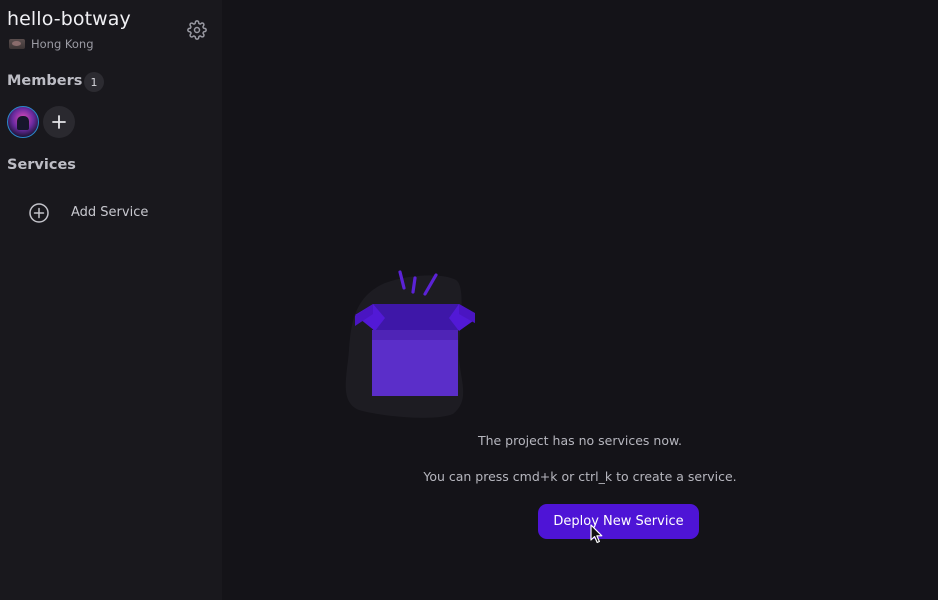 The image size is (938, 600). Describe the element at coordinates (62, 44) in the screenshot. I see `region-label: Hong Kong` at that location.